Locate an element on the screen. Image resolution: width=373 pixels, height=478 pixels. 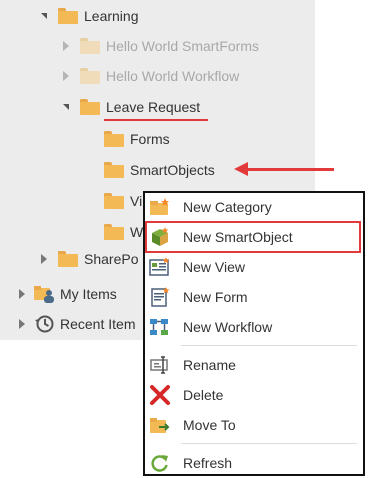
menu-item-move-to: Move To is located at coordinates (253, 425).